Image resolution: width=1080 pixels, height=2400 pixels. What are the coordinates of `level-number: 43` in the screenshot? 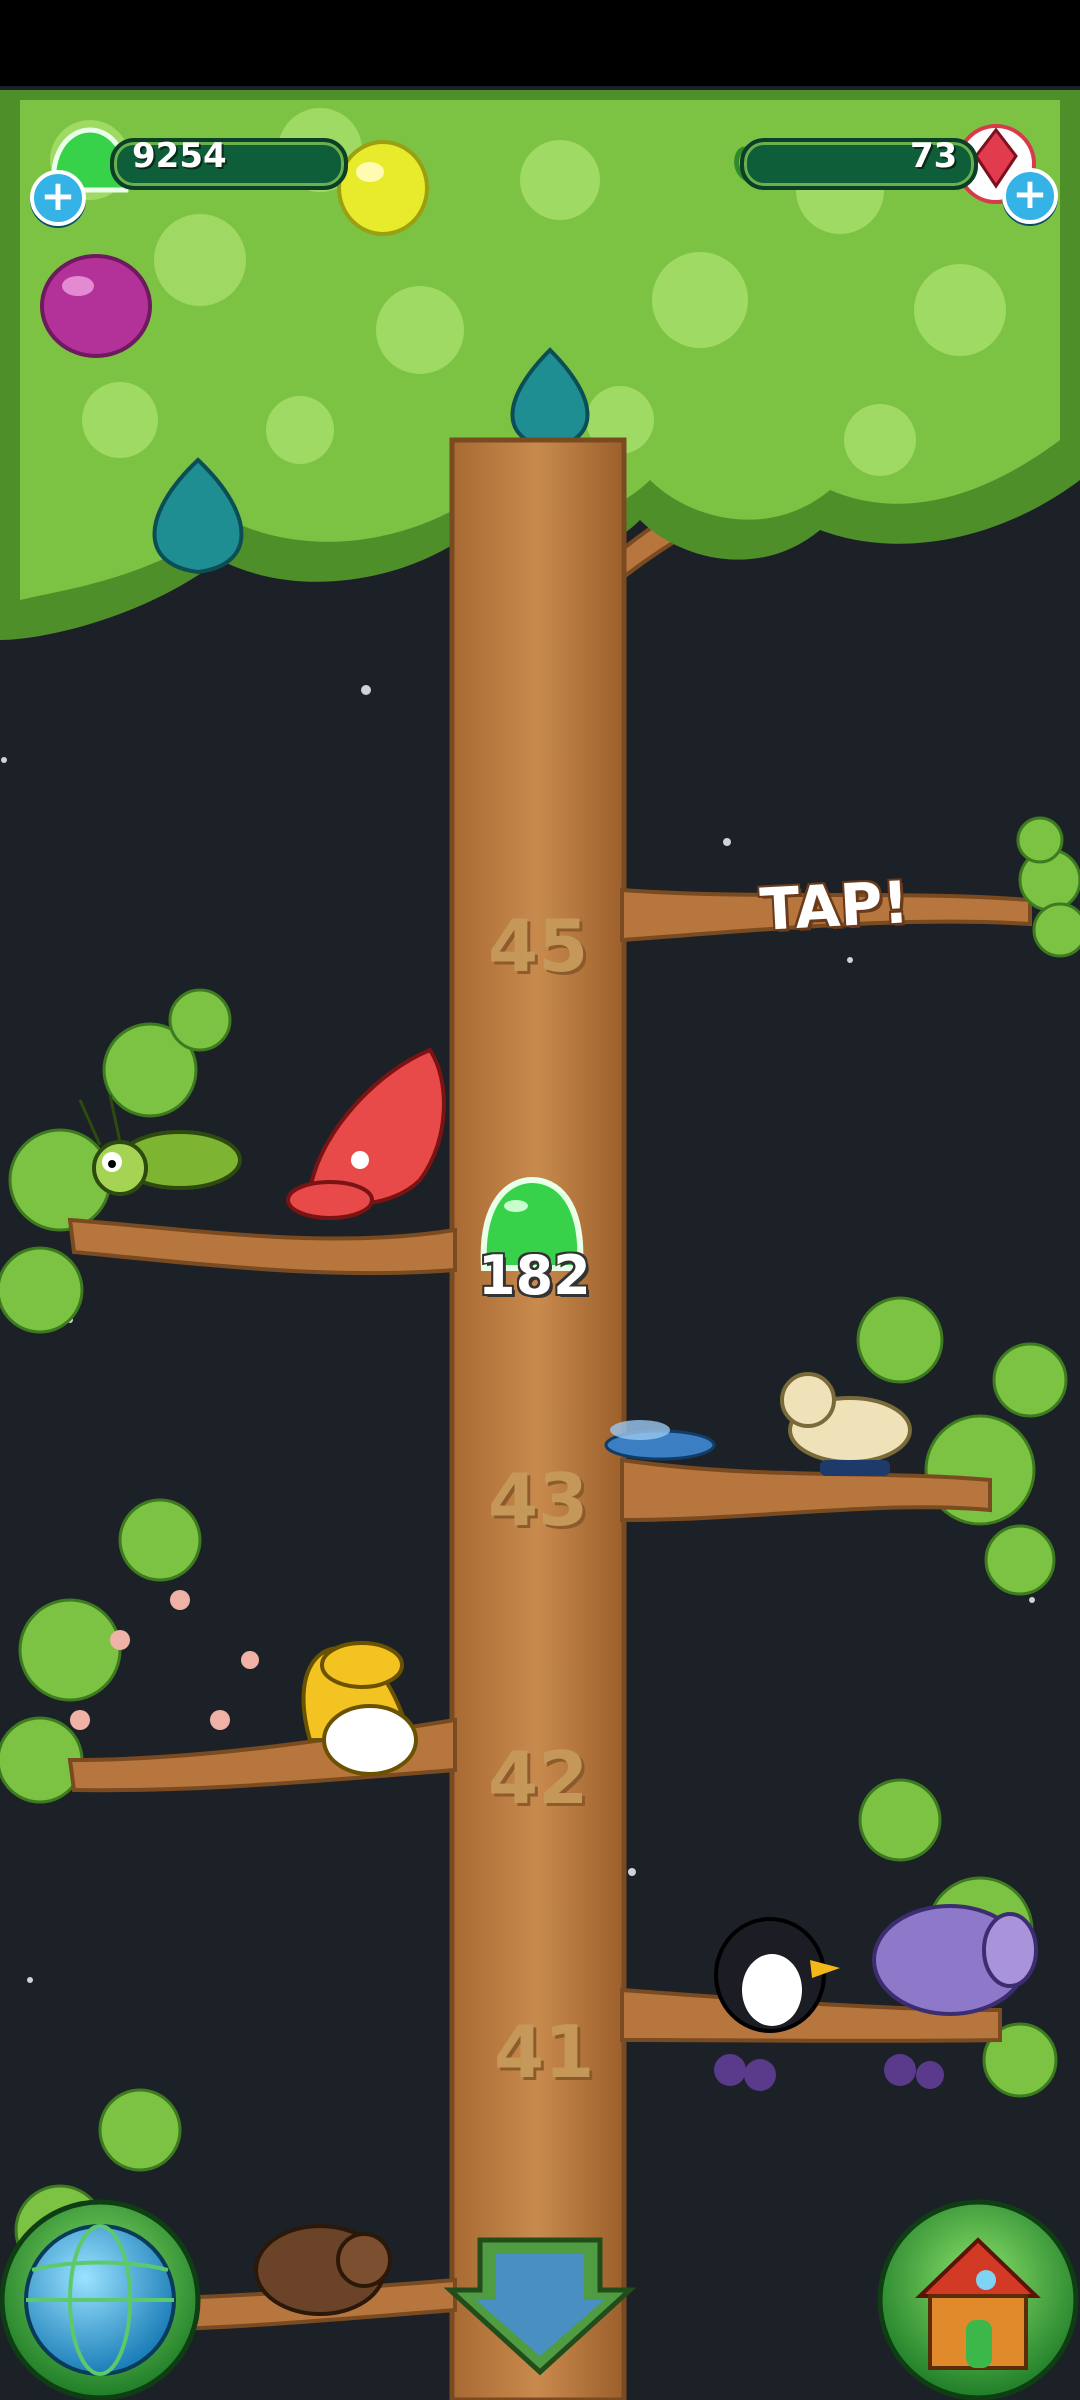 It's located at (538, 1500).